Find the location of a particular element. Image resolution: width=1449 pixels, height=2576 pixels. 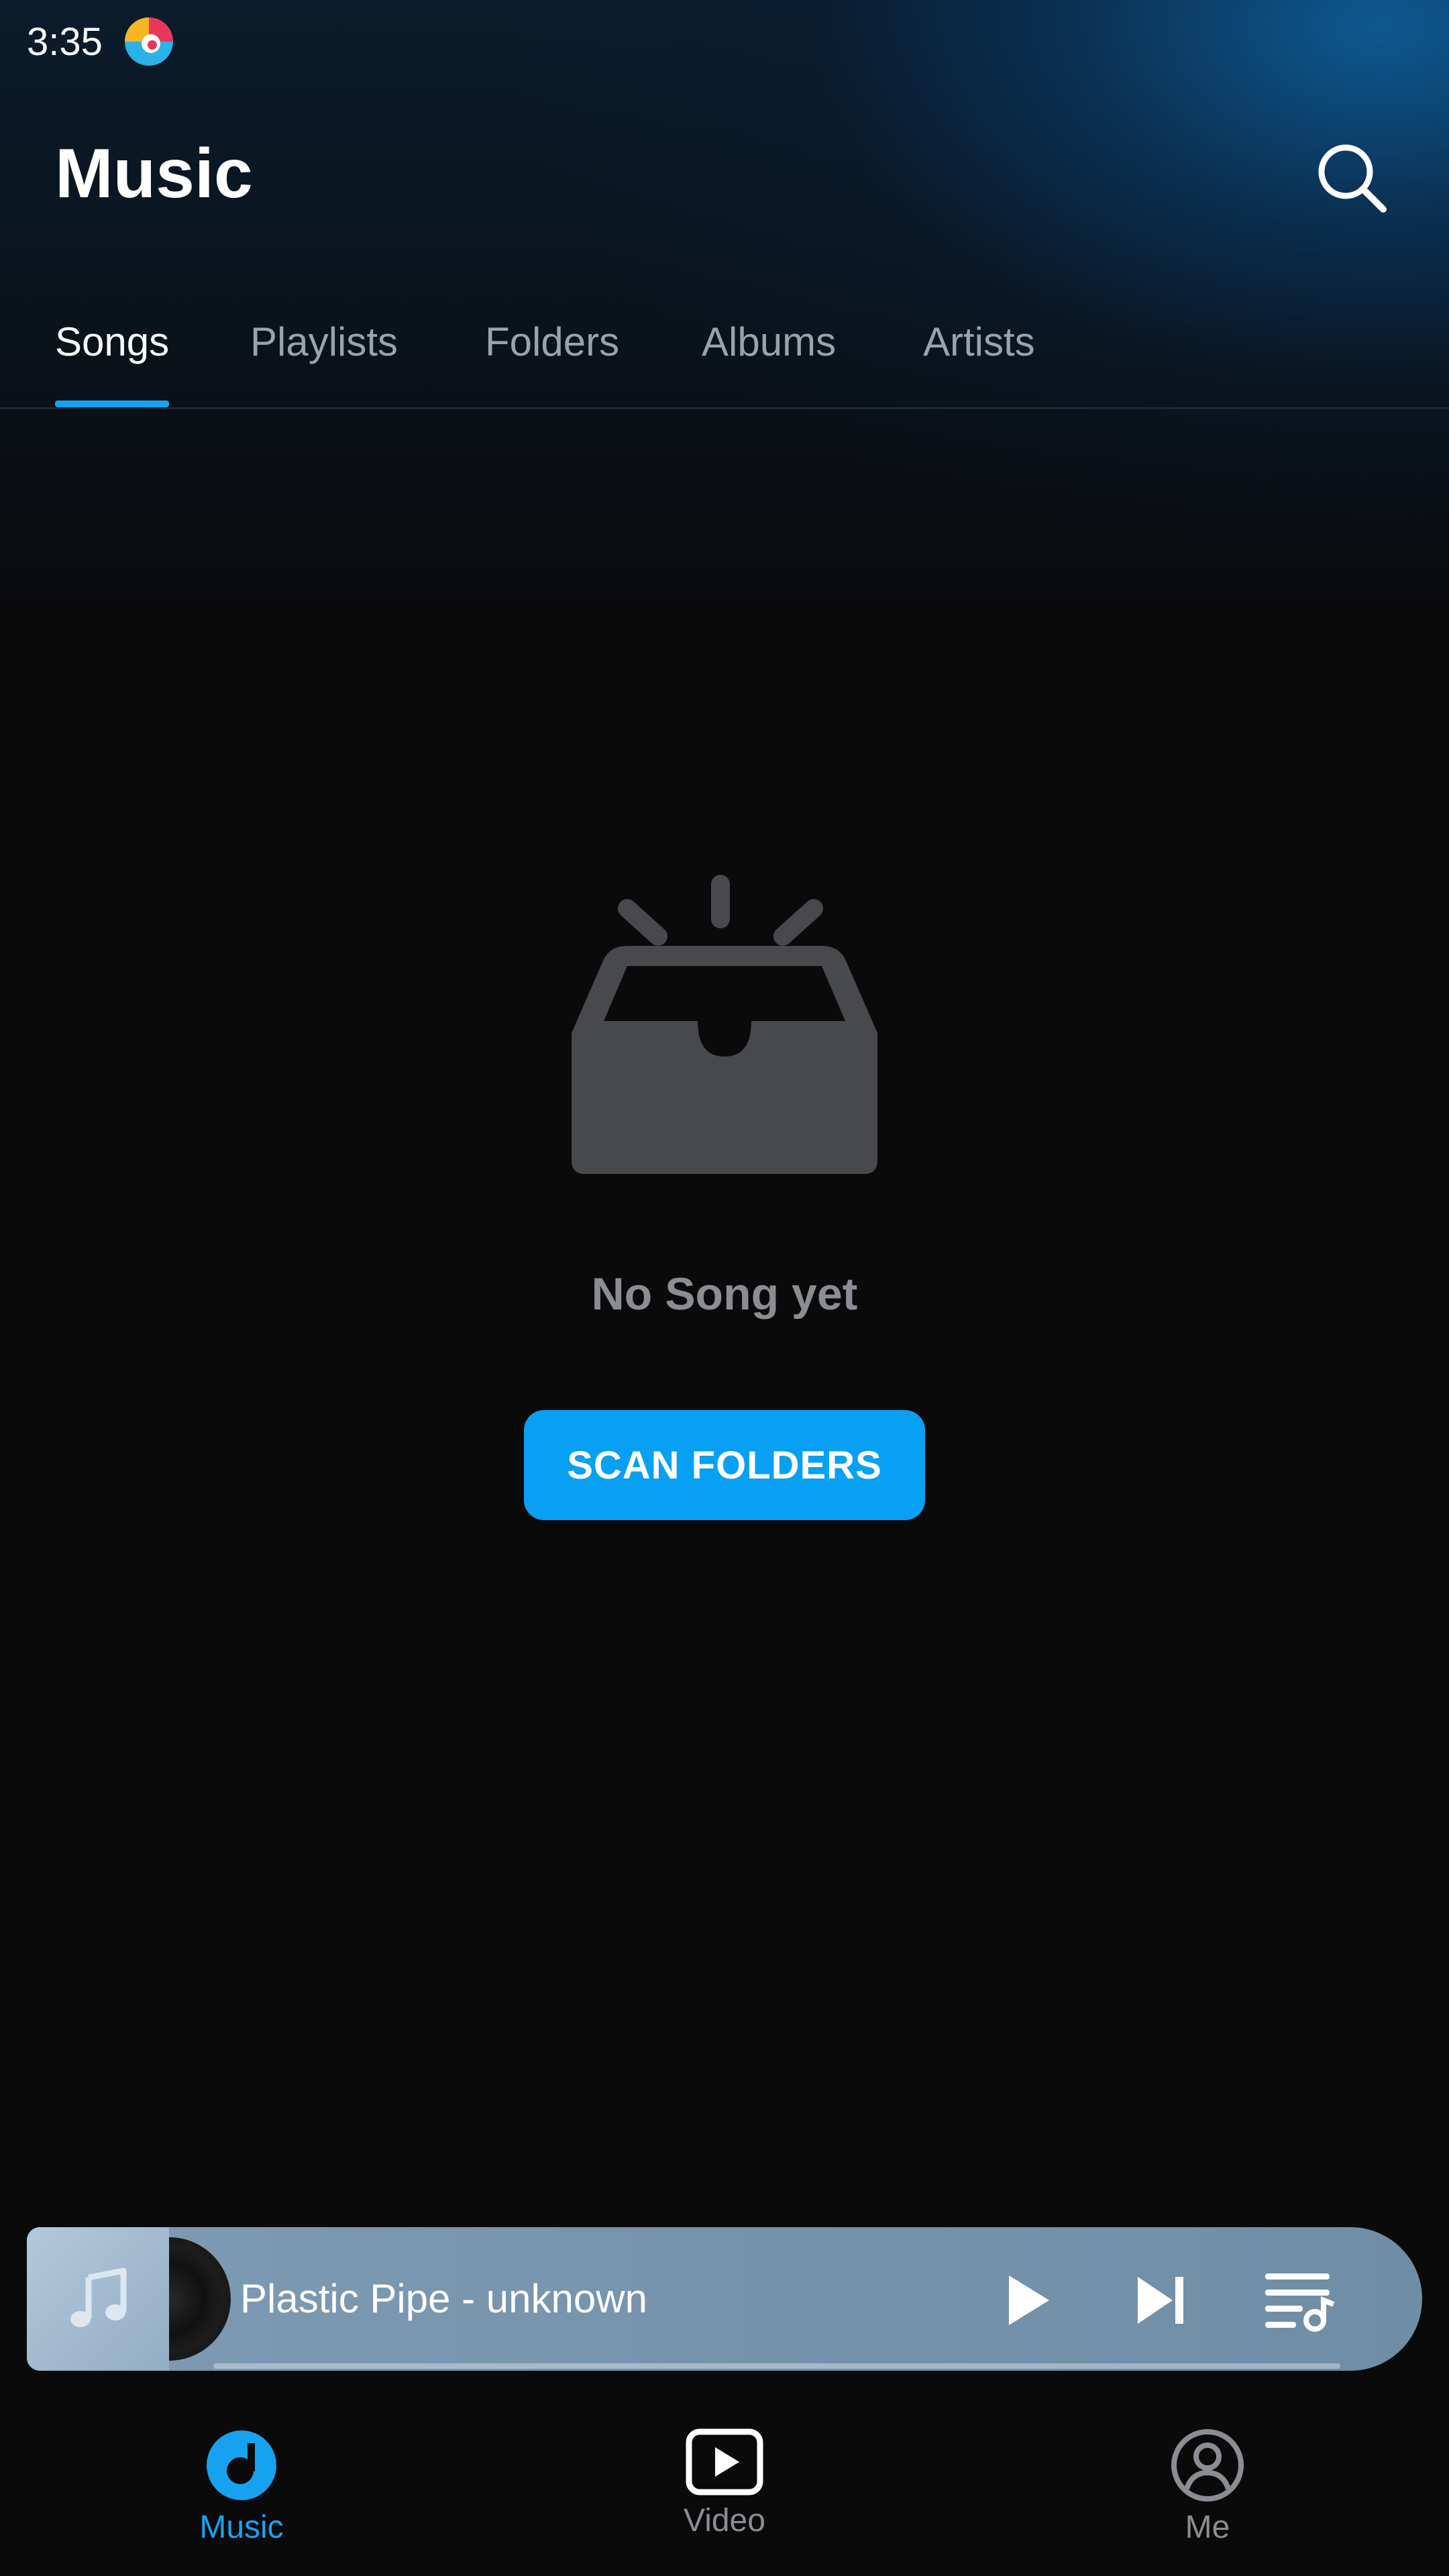

search-icon is located at coordinates (1352, 178).